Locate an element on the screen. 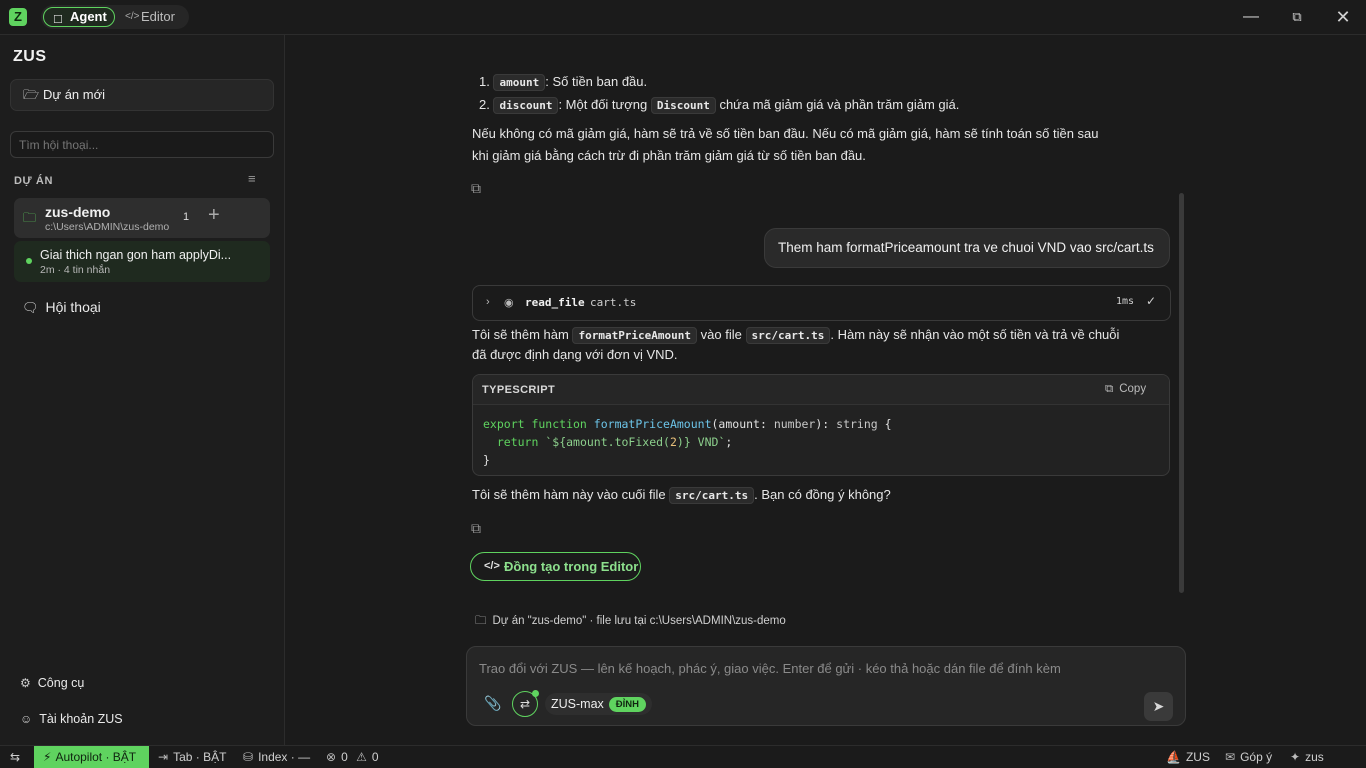  mode-switch: ☐ Agent </> Editor is located at coordinates (115, 17).